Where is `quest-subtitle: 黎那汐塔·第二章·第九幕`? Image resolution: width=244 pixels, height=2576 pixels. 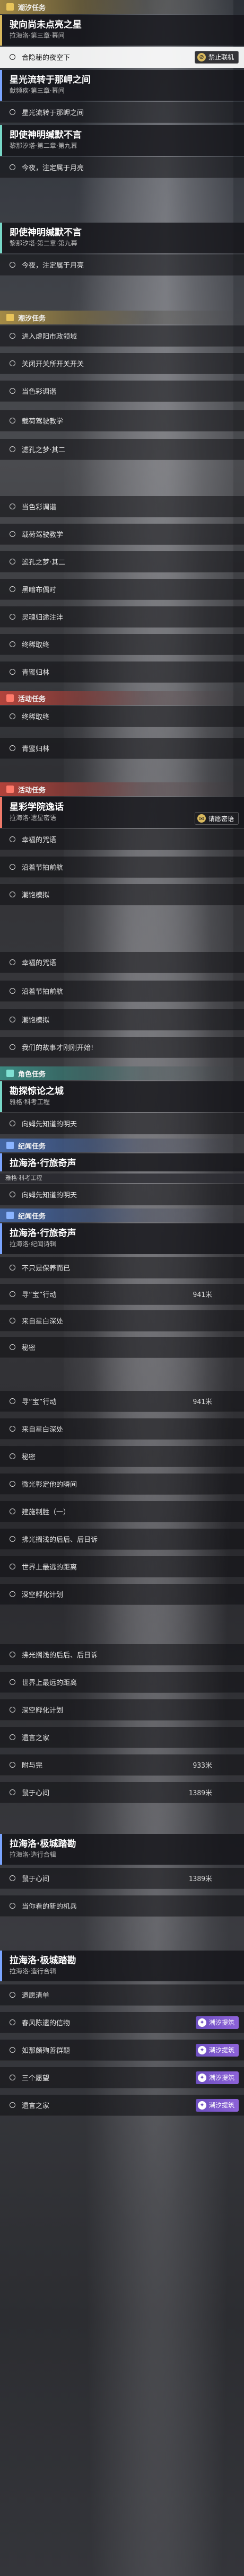 quest-subtitle: 黎那汐塔·第二章·第九幕 is located at coordinates (44, 243).